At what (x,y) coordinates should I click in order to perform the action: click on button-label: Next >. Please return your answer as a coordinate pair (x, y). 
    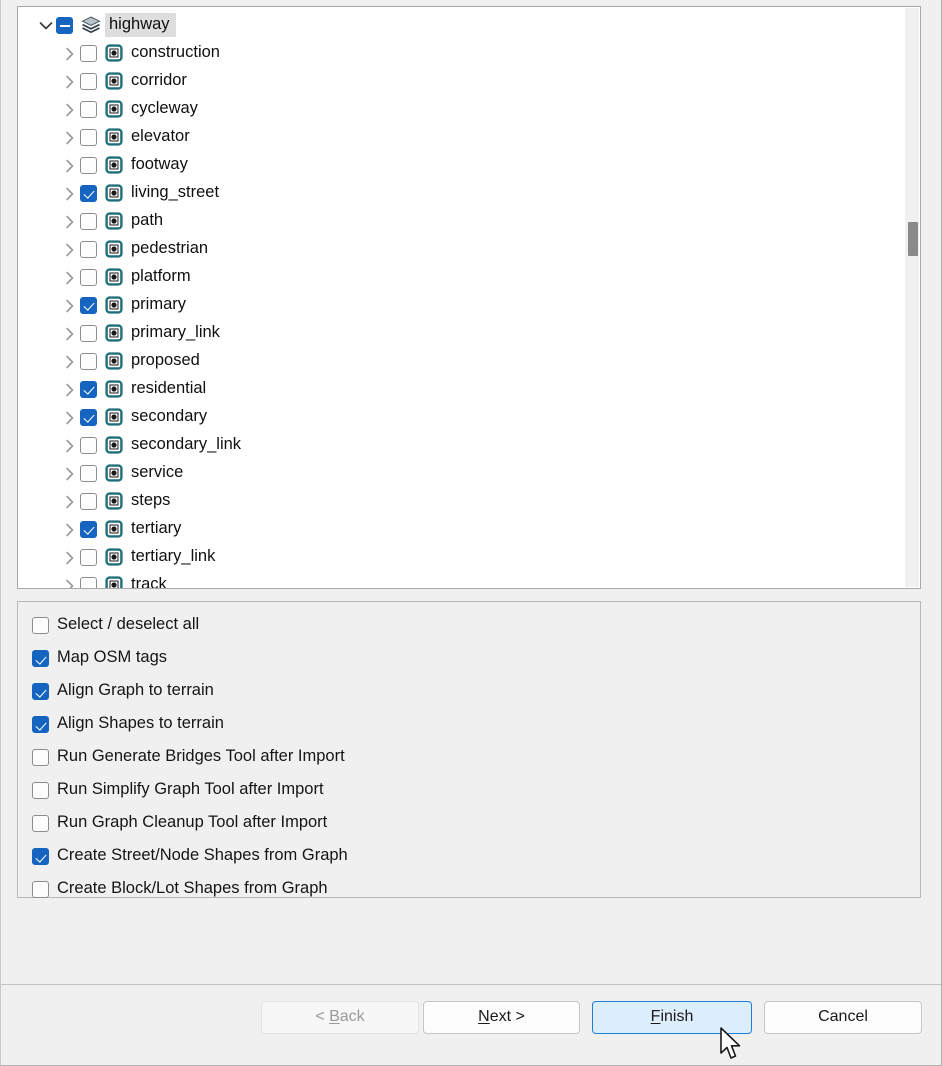
    Looking at the image, I should click on (501, 1016).